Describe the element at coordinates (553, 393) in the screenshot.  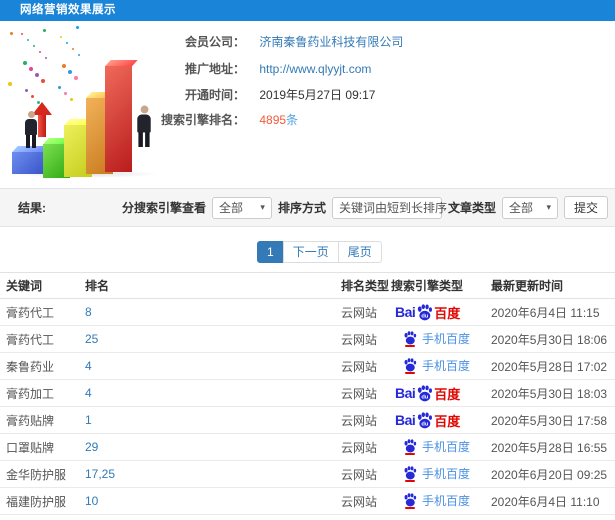
I see `updated-time-cell: 2020年5月30日 18:03` at that location.